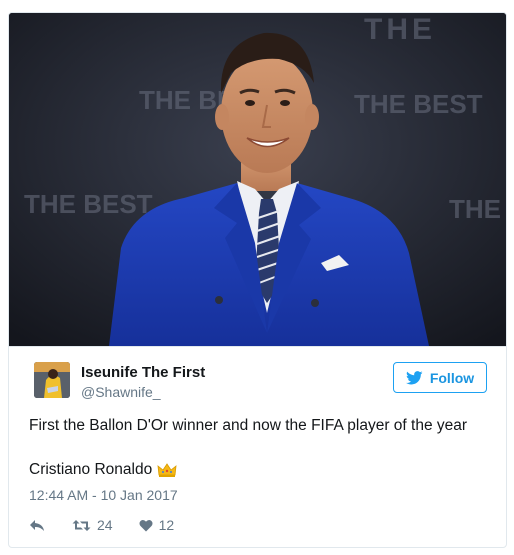  Describe the element at coordinates (414, 377) in the screenshot. I see `twitter-bird-icon` at that location.